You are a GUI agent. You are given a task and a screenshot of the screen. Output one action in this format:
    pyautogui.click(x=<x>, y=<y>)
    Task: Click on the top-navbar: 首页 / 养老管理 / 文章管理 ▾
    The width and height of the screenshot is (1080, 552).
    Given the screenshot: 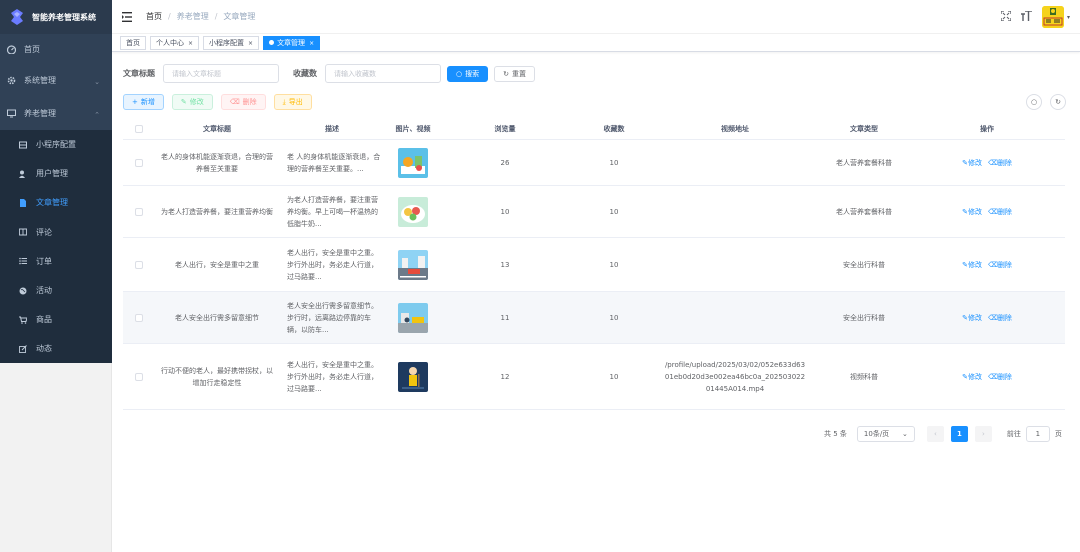 What is the action you would take?
    pyautogui.click(x=596, y=17)
    